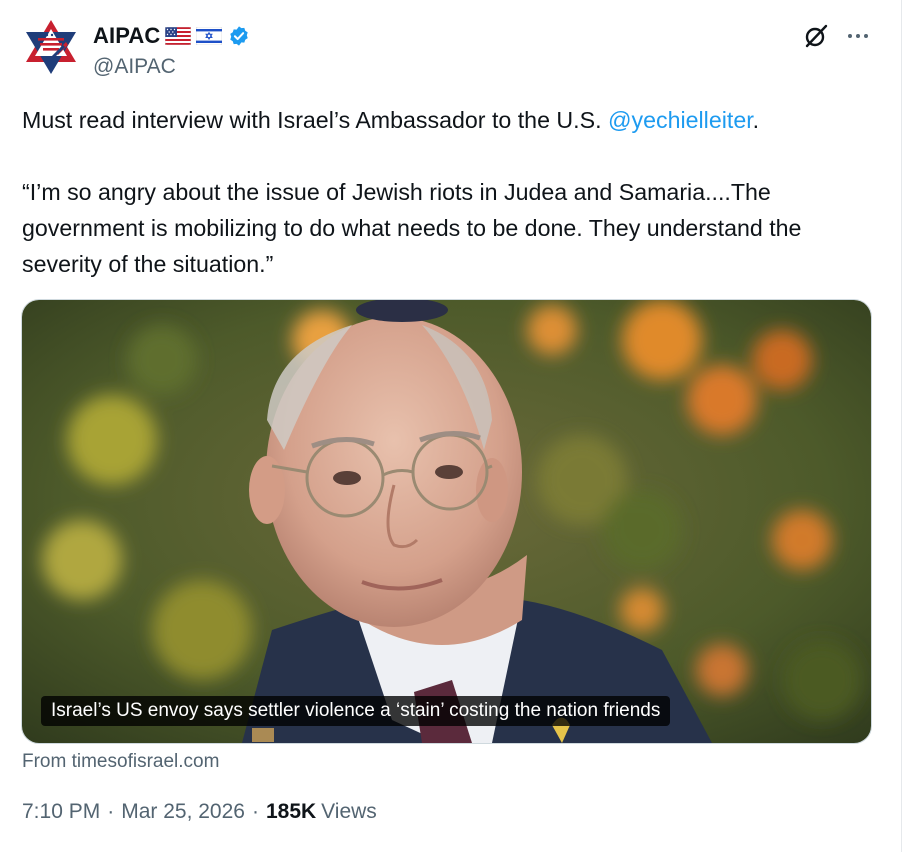  Describe the element at coordinates (816, 36) in the screenshot. I see `grok-icon` at that location.